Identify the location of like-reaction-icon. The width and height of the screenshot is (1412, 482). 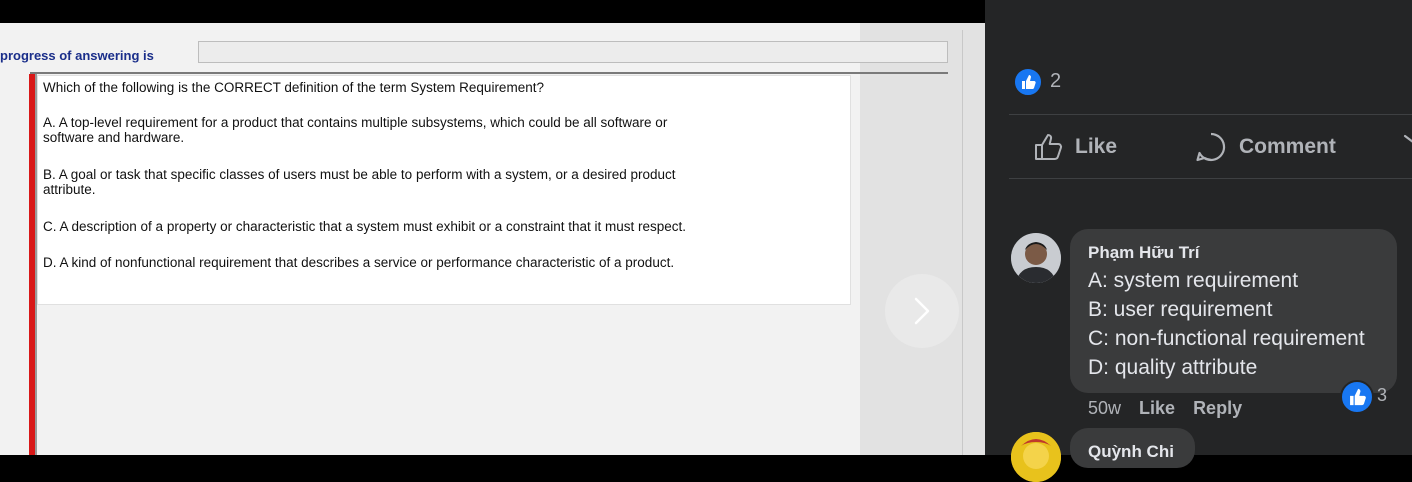
(1028, 82).